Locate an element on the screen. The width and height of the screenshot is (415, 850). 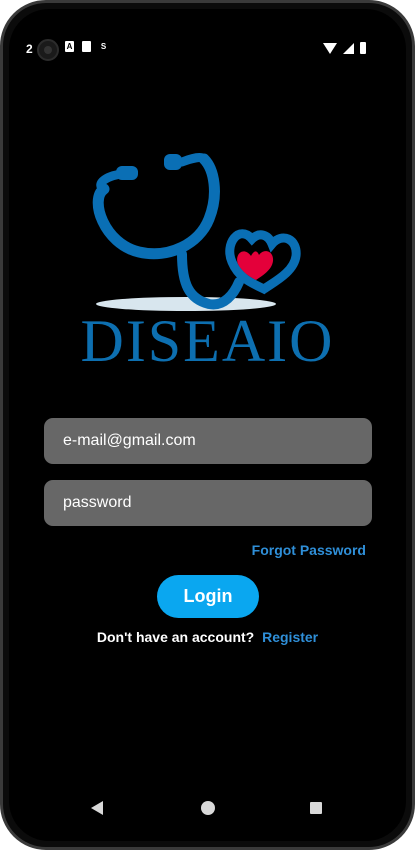
email-field is located at coordinates (208, 441).